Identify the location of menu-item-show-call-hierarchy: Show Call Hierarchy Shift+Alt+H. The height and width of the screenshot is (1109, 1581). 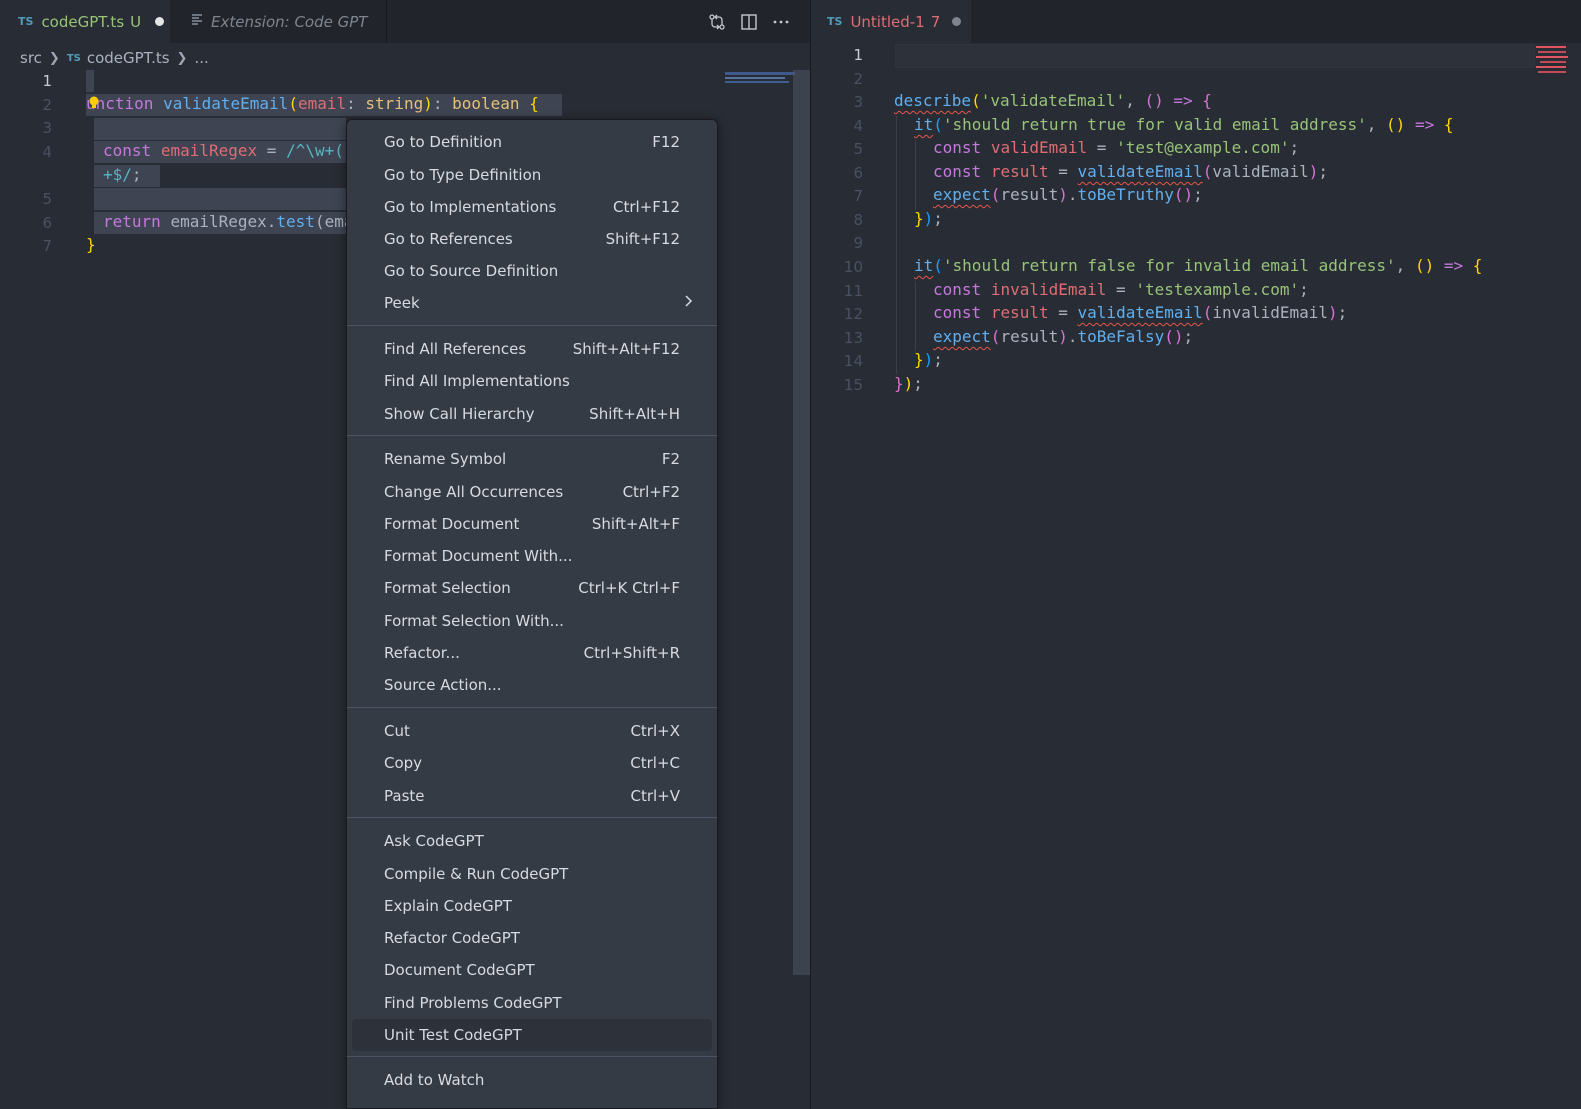
(532, 414).